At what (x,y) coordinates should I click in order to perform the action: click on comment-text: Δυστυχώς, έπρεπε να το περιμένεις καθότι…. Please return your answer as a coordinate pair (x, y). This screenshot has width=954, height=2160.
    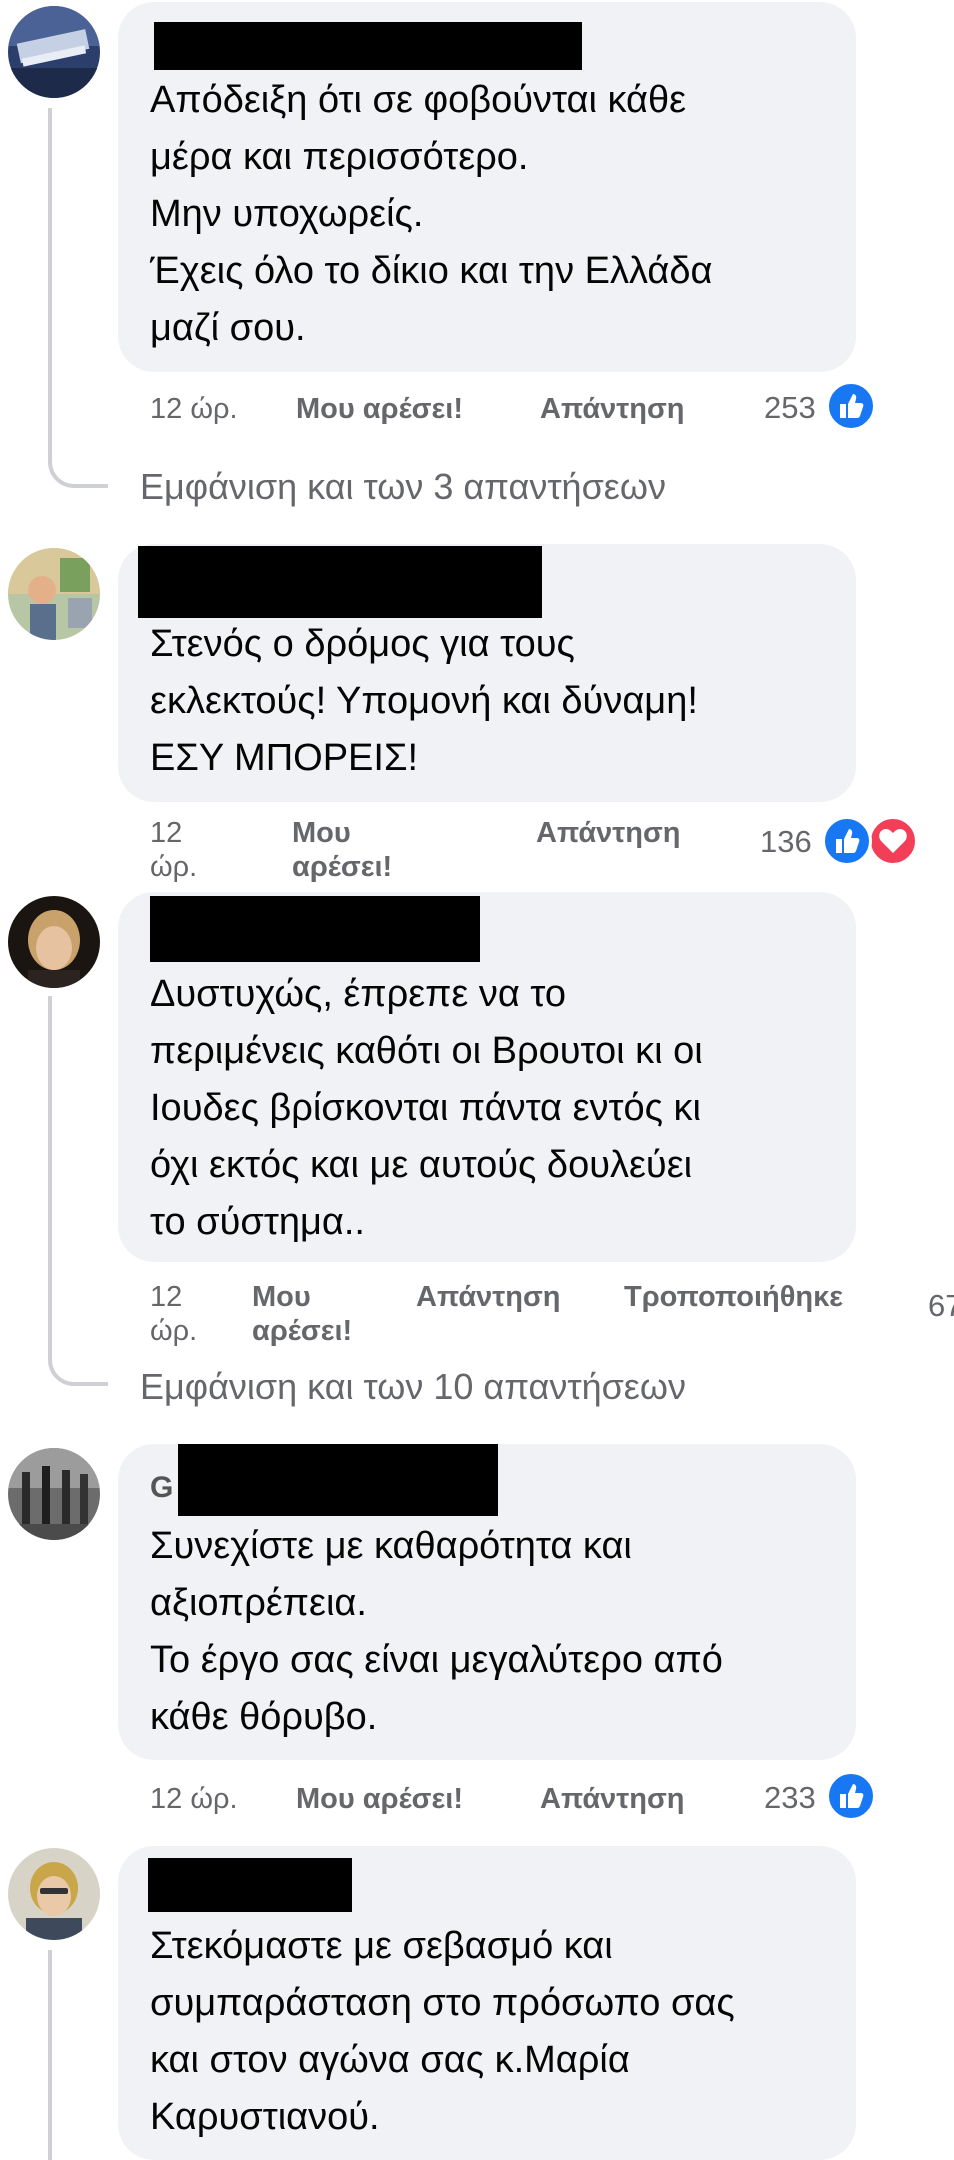
    Looking at the image, I should click on (426, 1108).